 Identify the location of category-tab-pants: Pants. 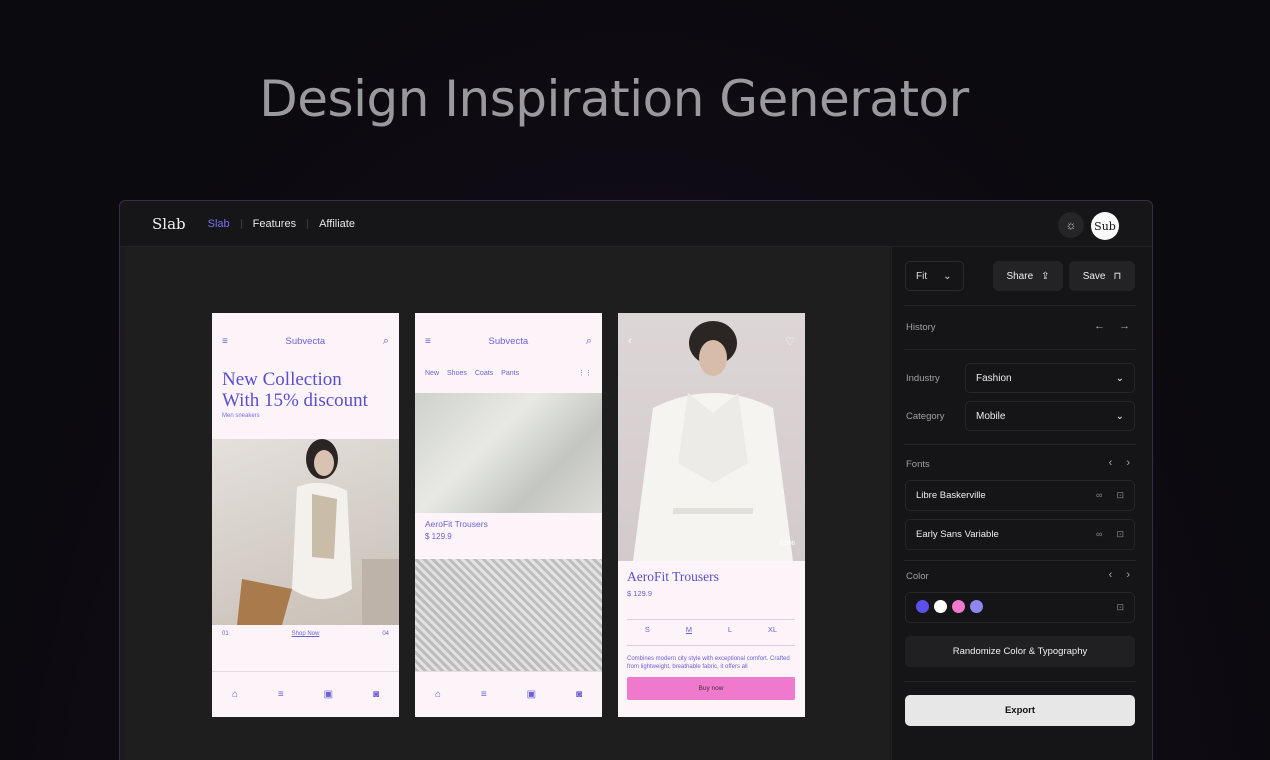
(510, 373).